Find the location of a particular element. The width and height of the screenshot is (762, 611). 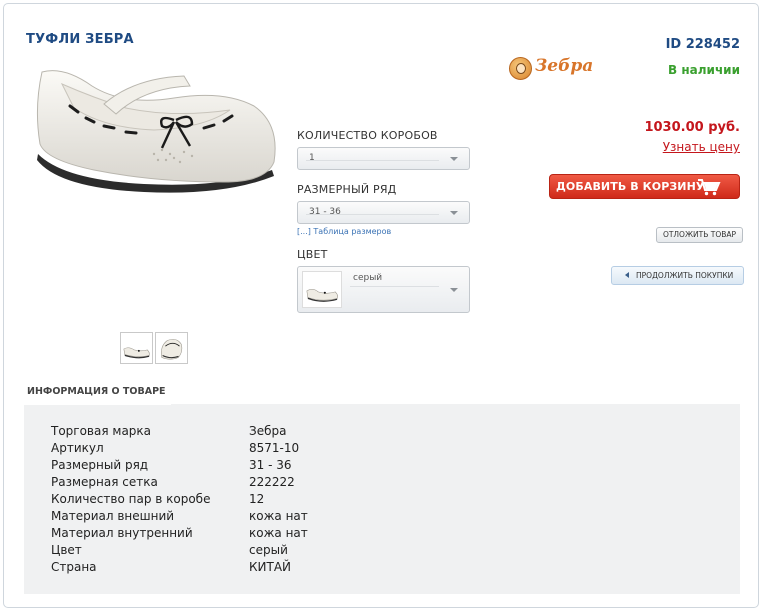

ask-price-link: Узнать цену is located at coordinates (701, 147).